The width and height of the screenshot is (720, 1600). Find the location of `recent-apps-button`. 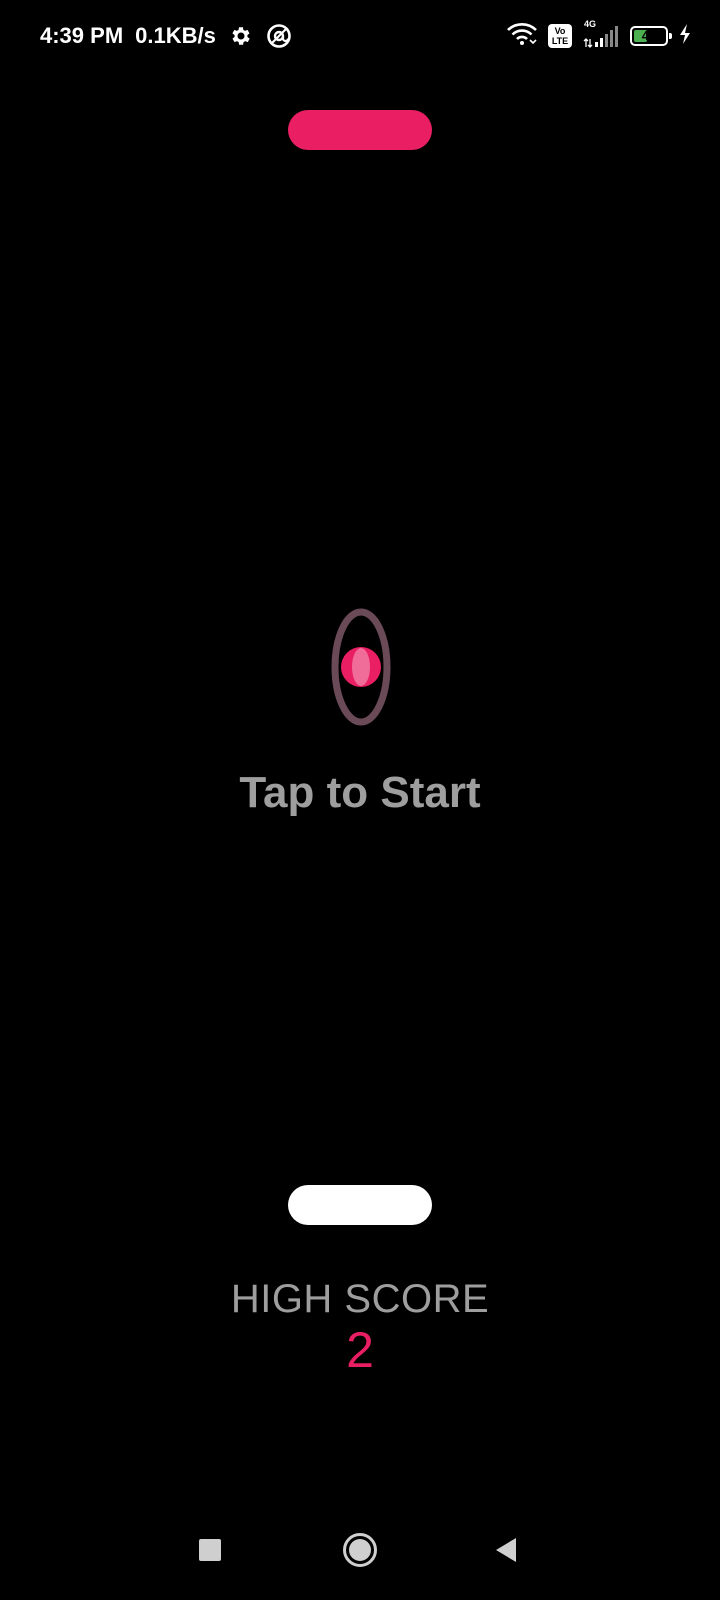

recent-apps-button is located at coordinates (210, 1550).